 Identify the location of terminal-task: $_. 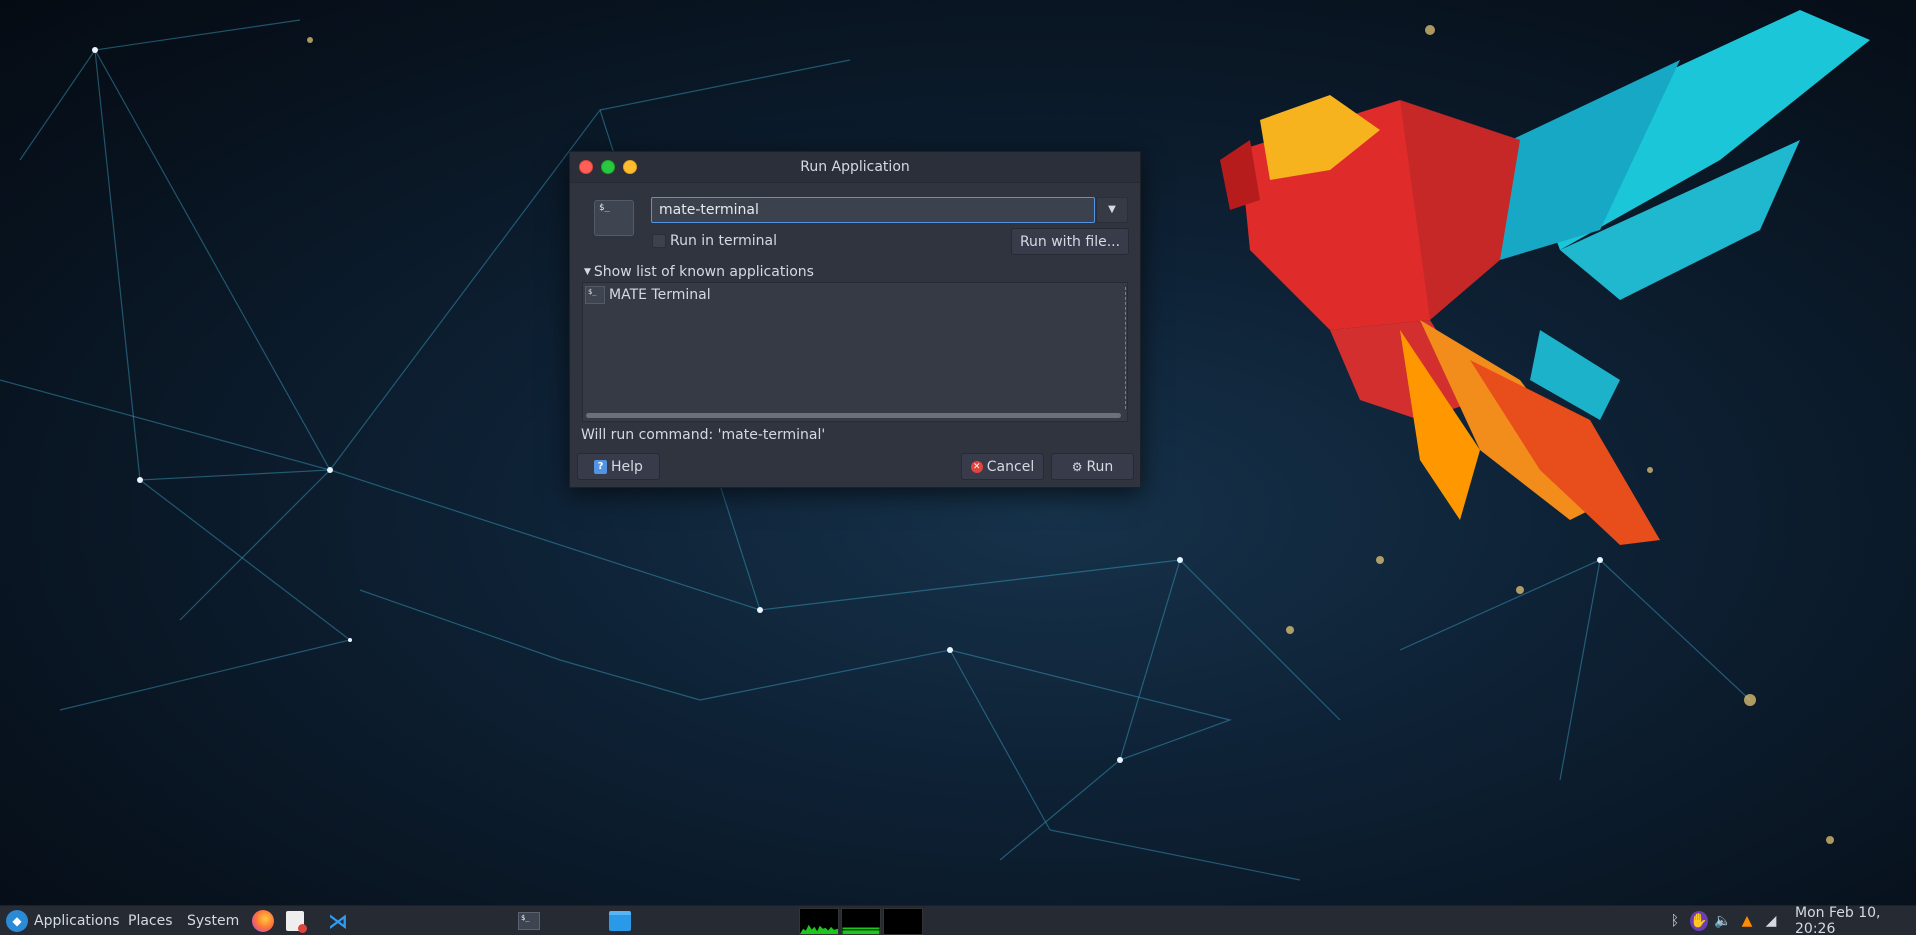
(529, 920).